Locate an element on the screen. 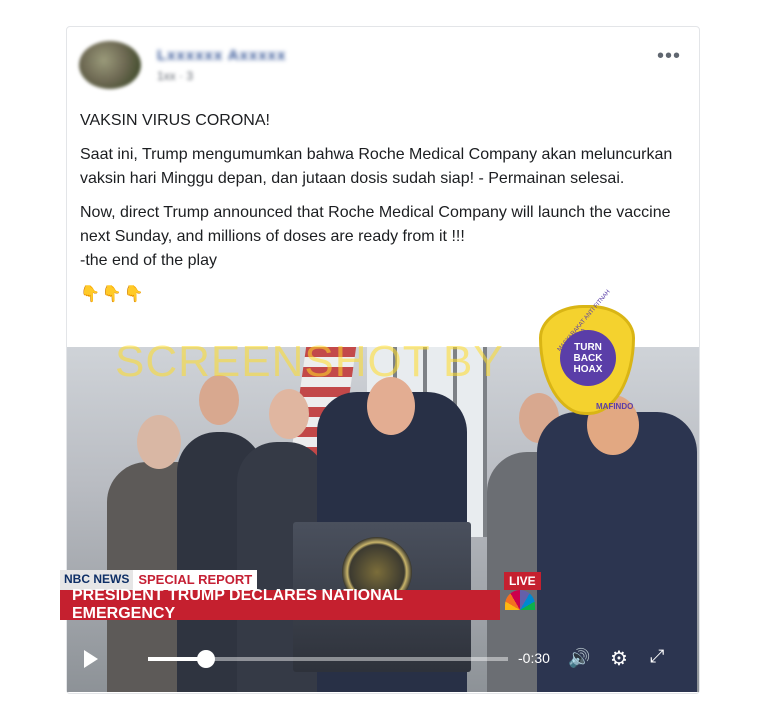 This screenshot has height=706, width=768. play-icon is located at coordinates (91, 659).